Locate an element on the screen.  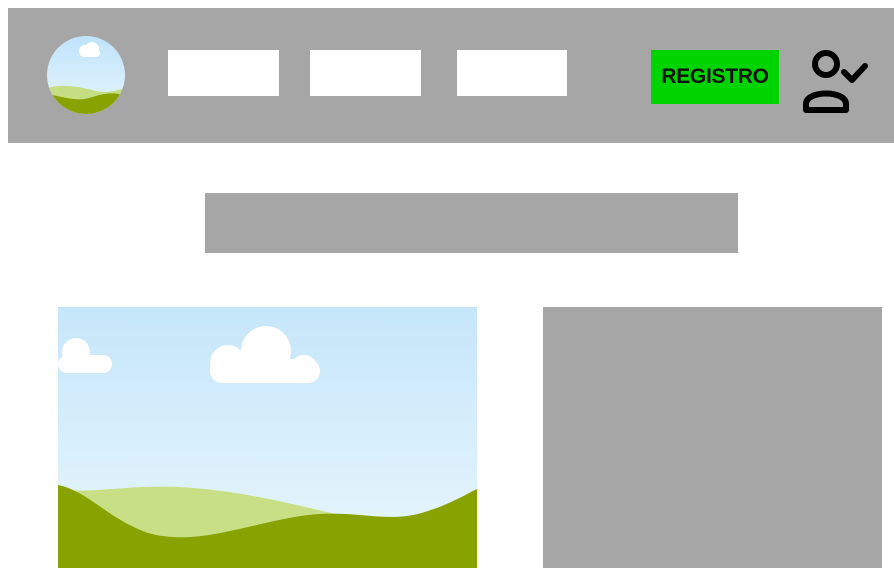
logo-landscape-icon is located at coordinates (86, 75).